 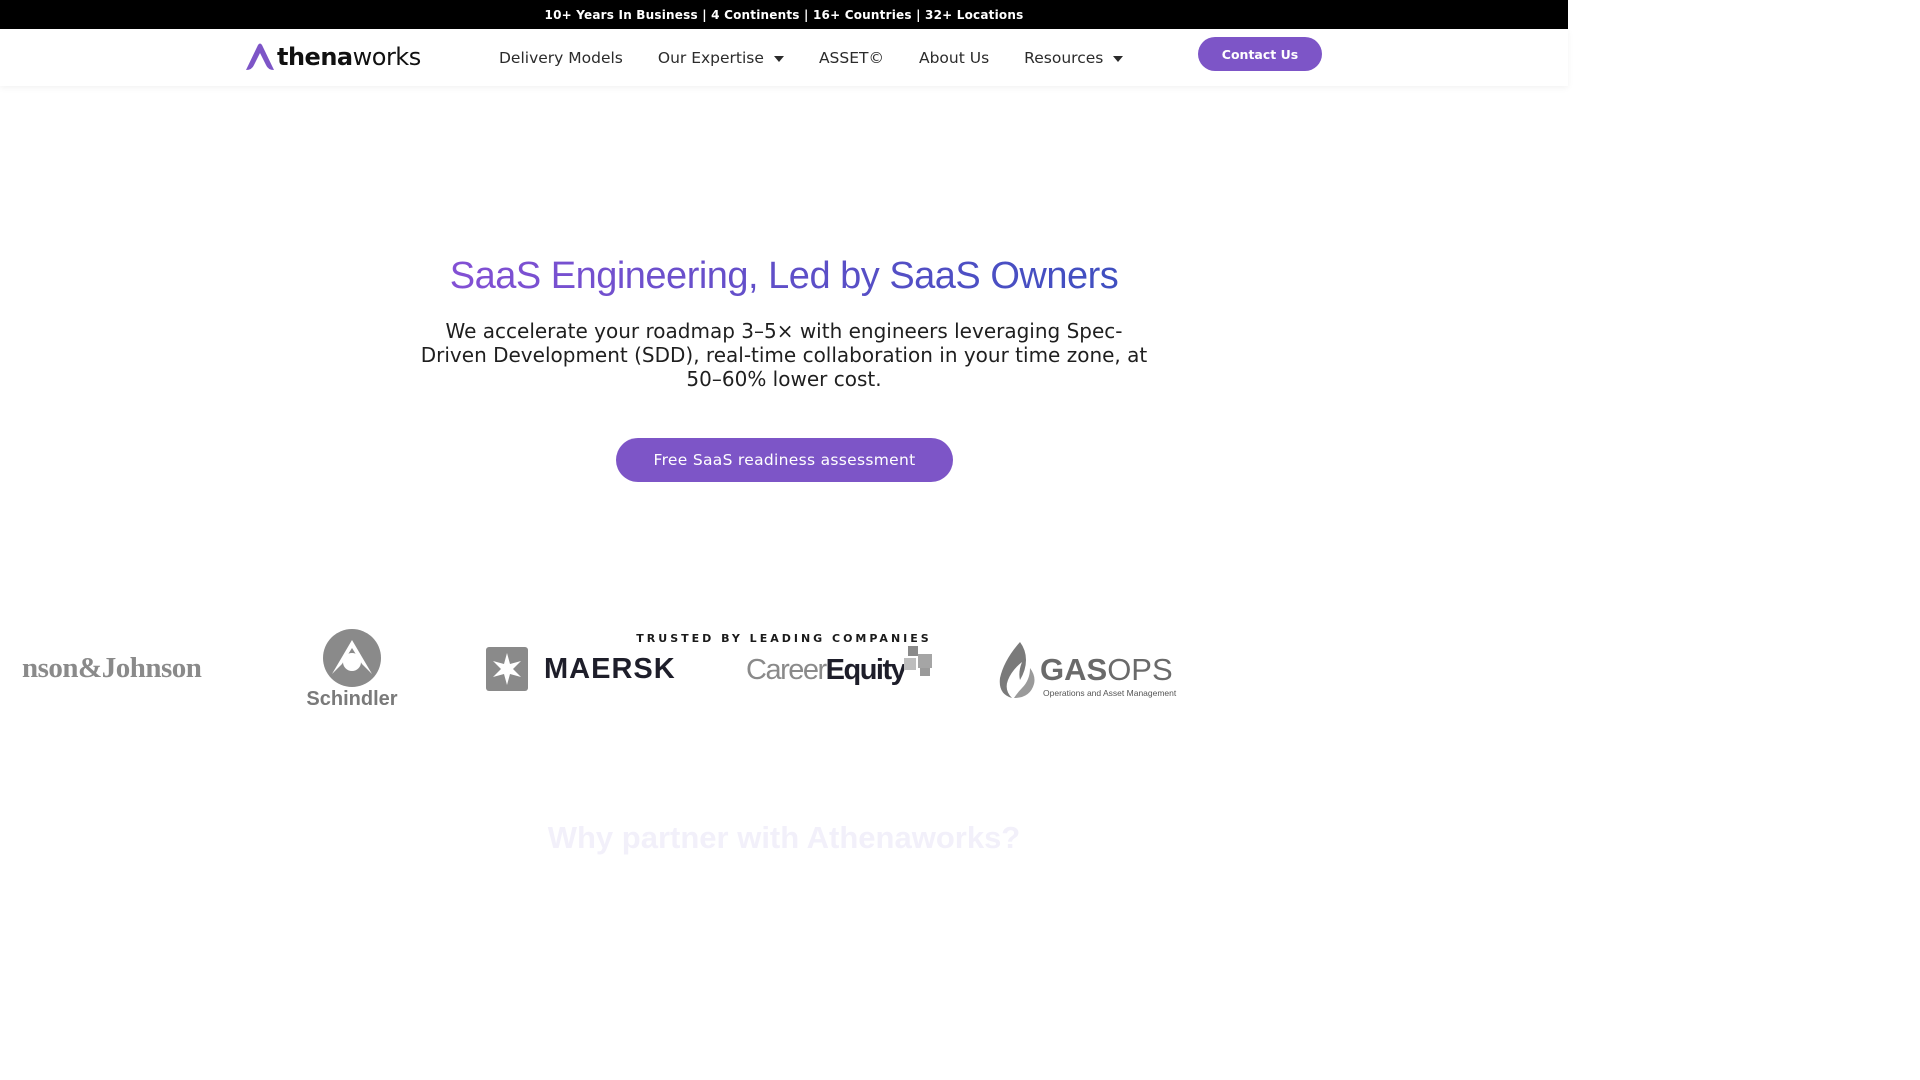 I want to click on nav-asset-label: ASSET©, so click(x=851, y=57).